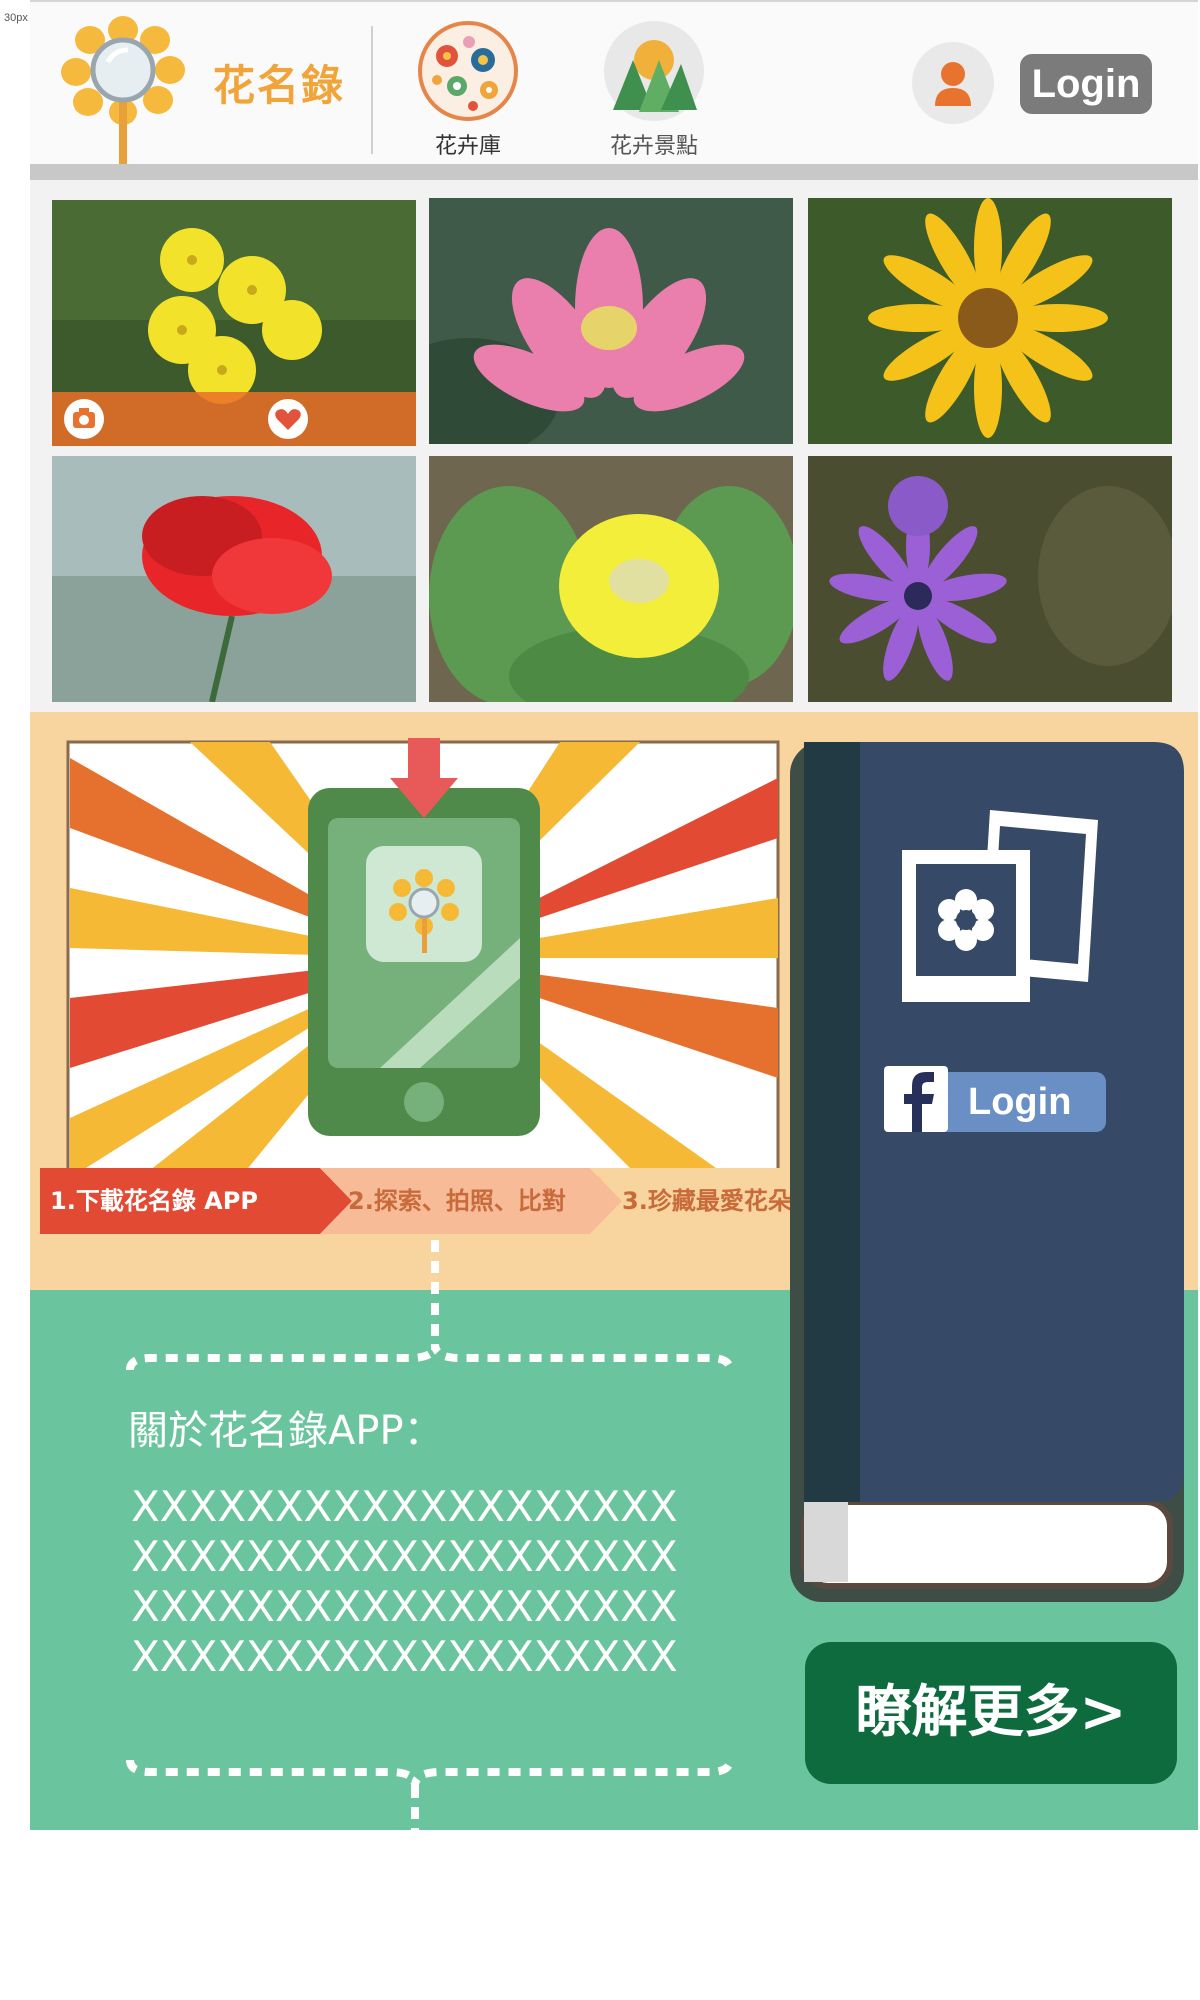  What do you see at coordinates (372, 90) in the screenshot?
I see `header-divider` at bounding box center [372, 90].